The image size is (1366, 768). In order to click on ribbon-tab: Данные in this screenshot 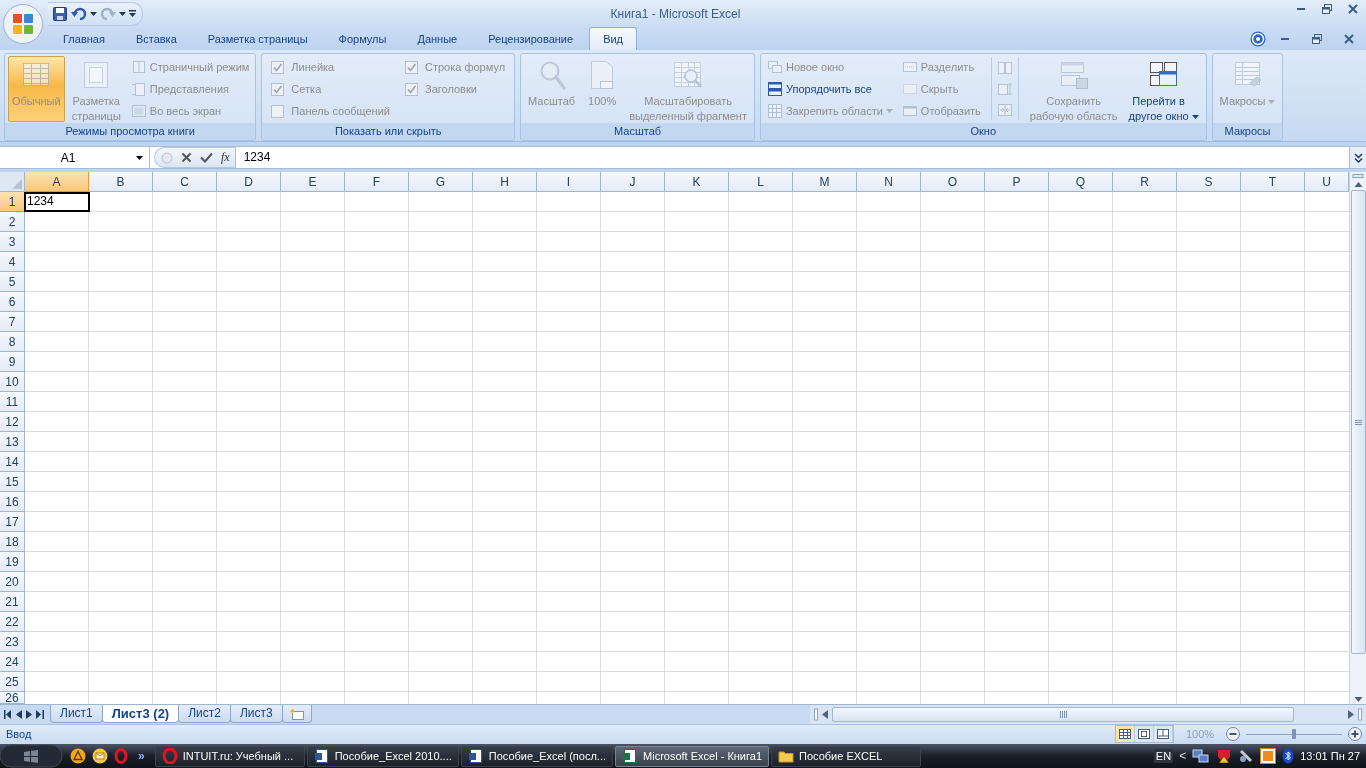, I will do `click(437, 38)`.